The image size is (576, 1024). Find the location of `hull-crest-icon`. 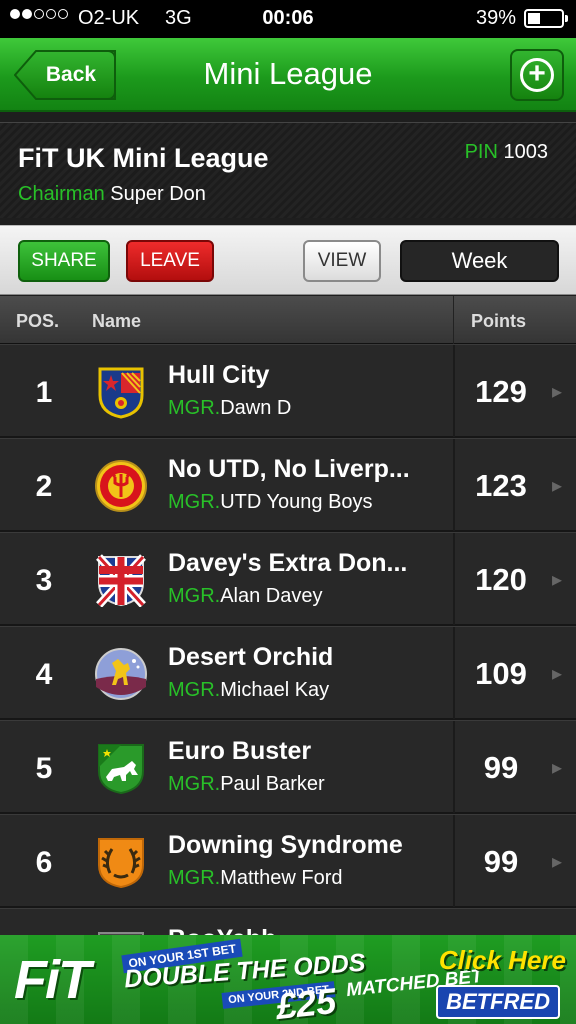

hull-crest-icon is located at coordinates (121, 393).